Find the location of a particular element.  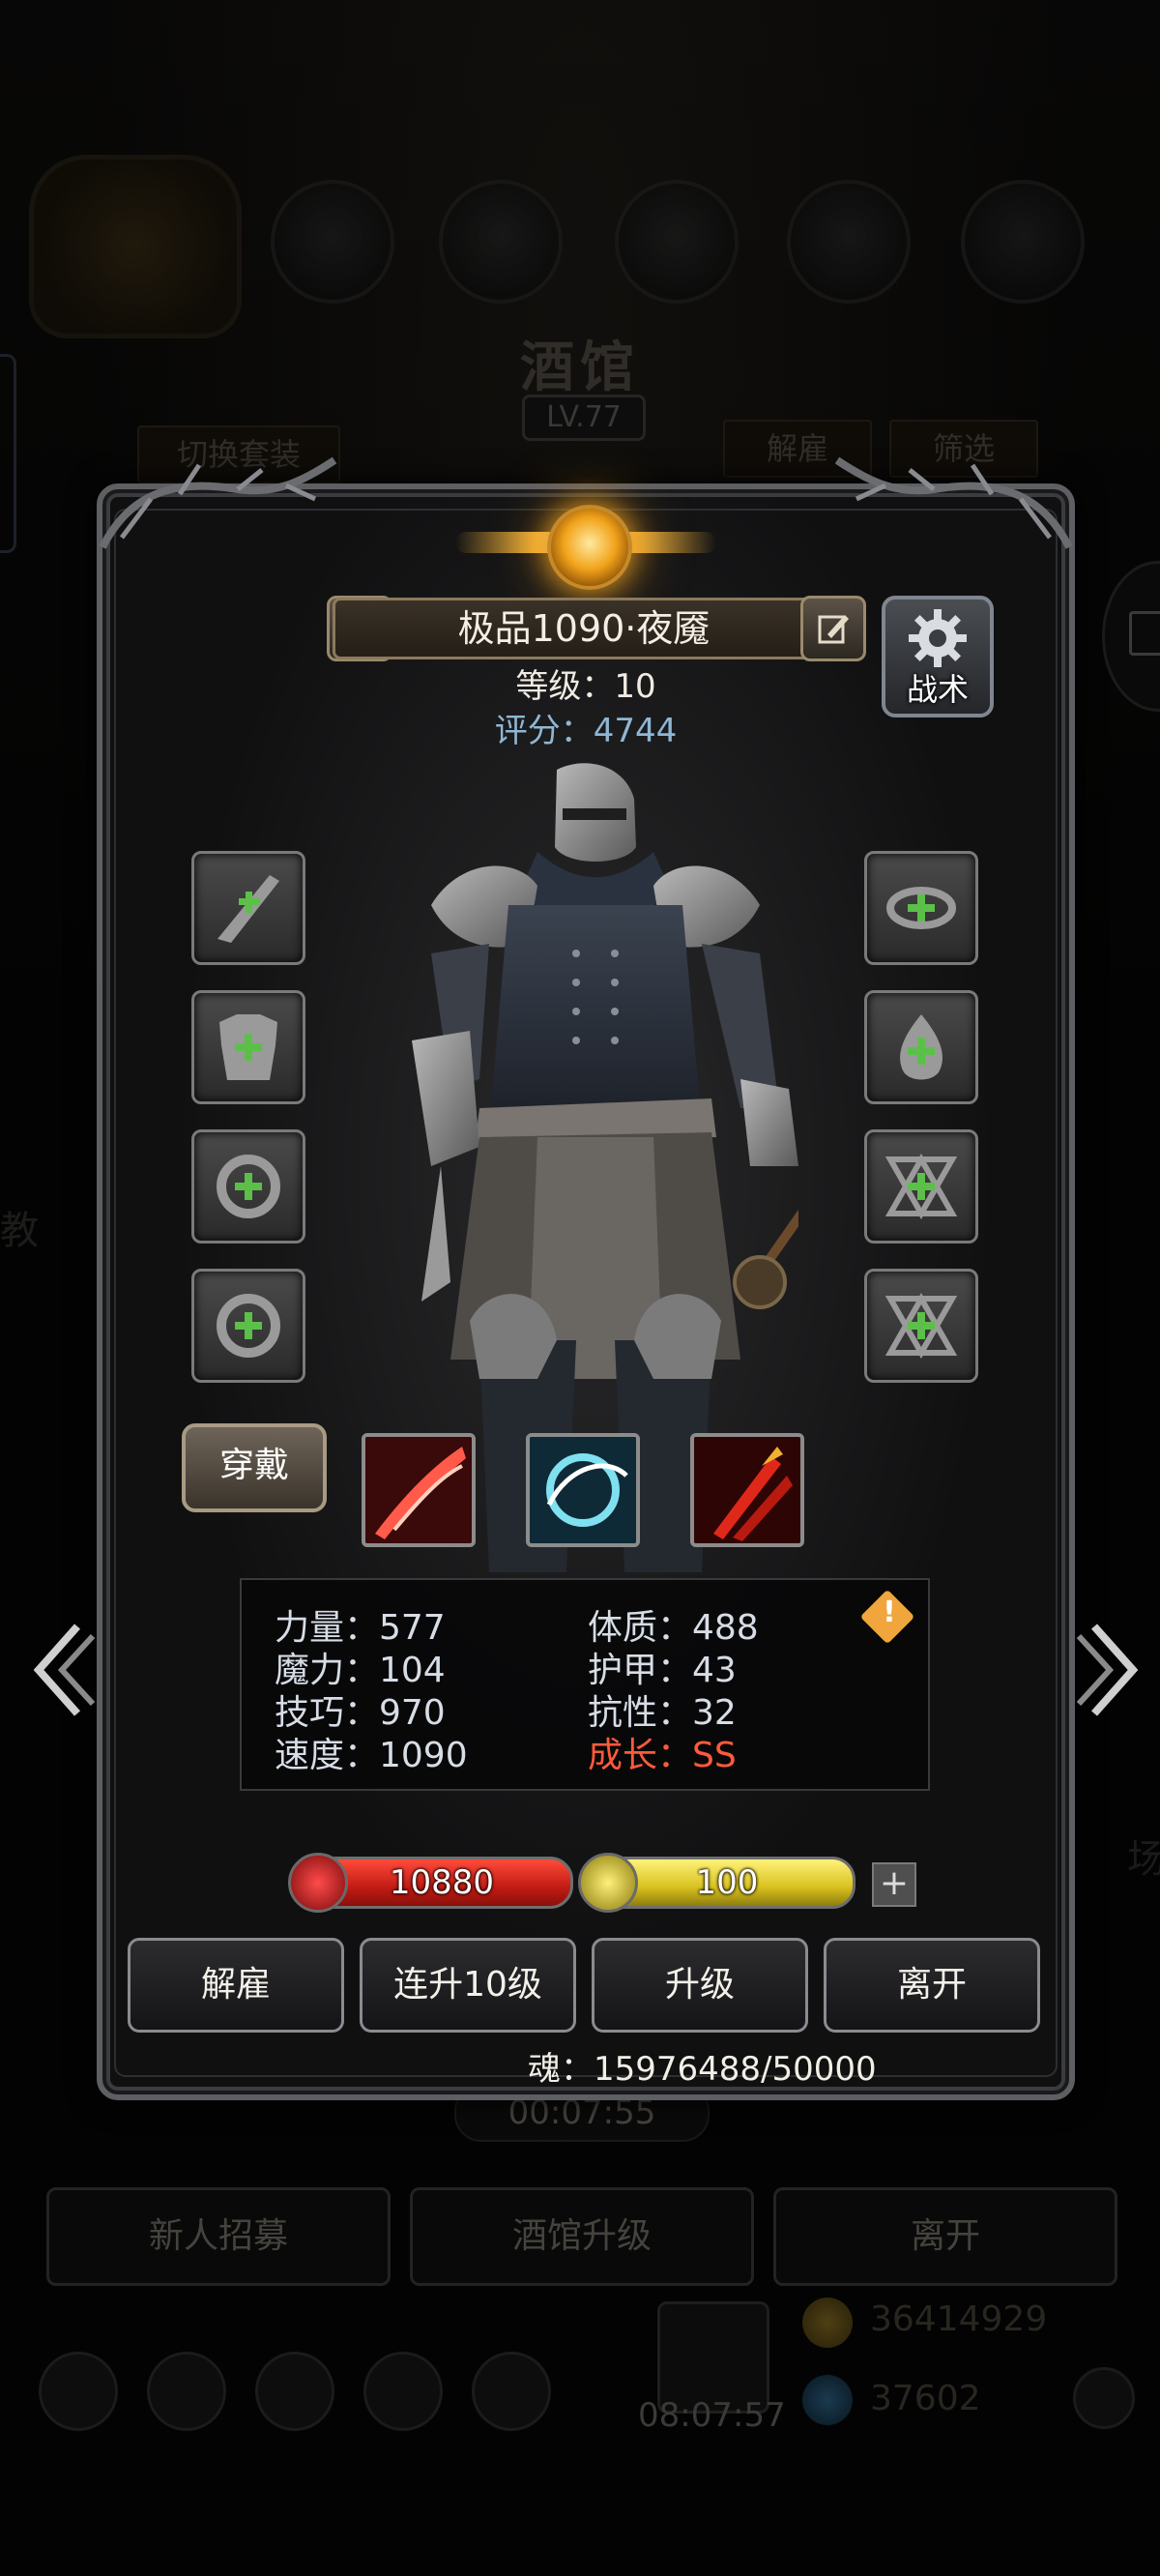

rename-button is located at coordinates (833, 628).